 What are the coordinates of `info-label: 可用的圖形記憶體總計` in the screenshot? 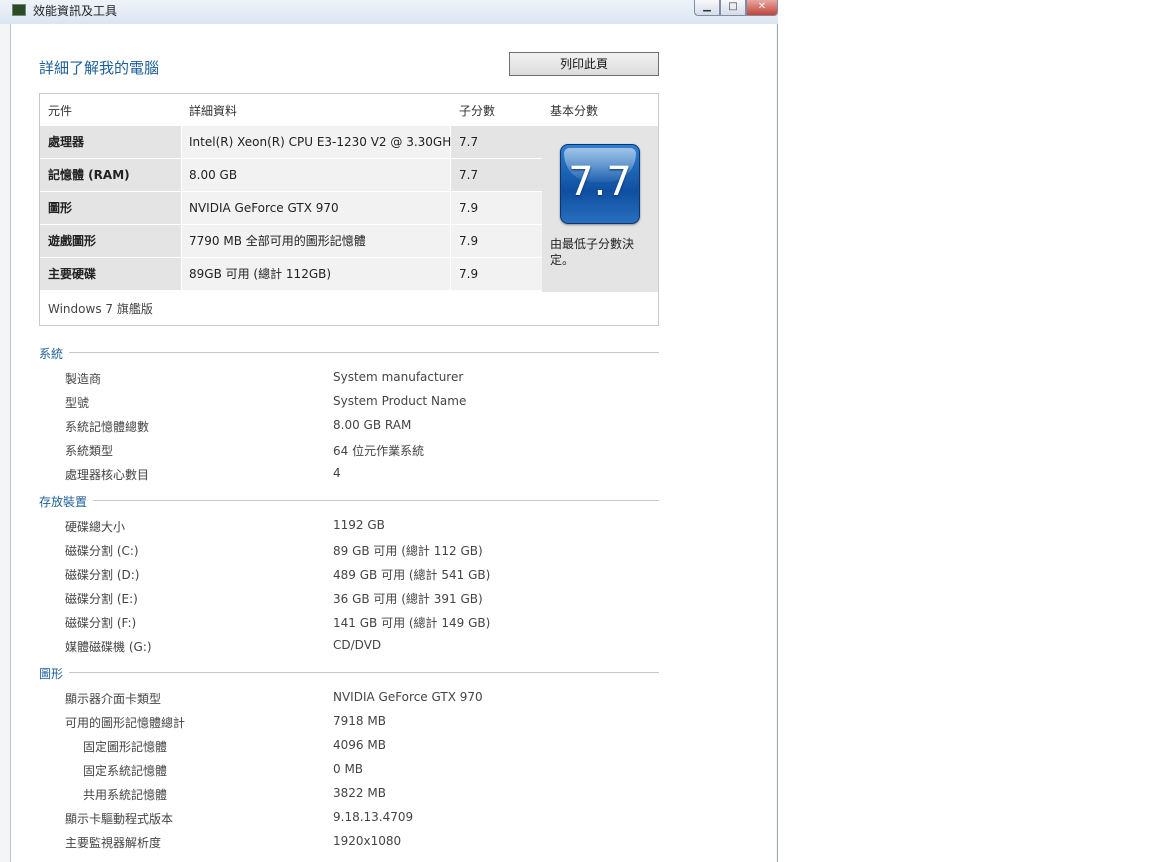 It's located at (125, 723).